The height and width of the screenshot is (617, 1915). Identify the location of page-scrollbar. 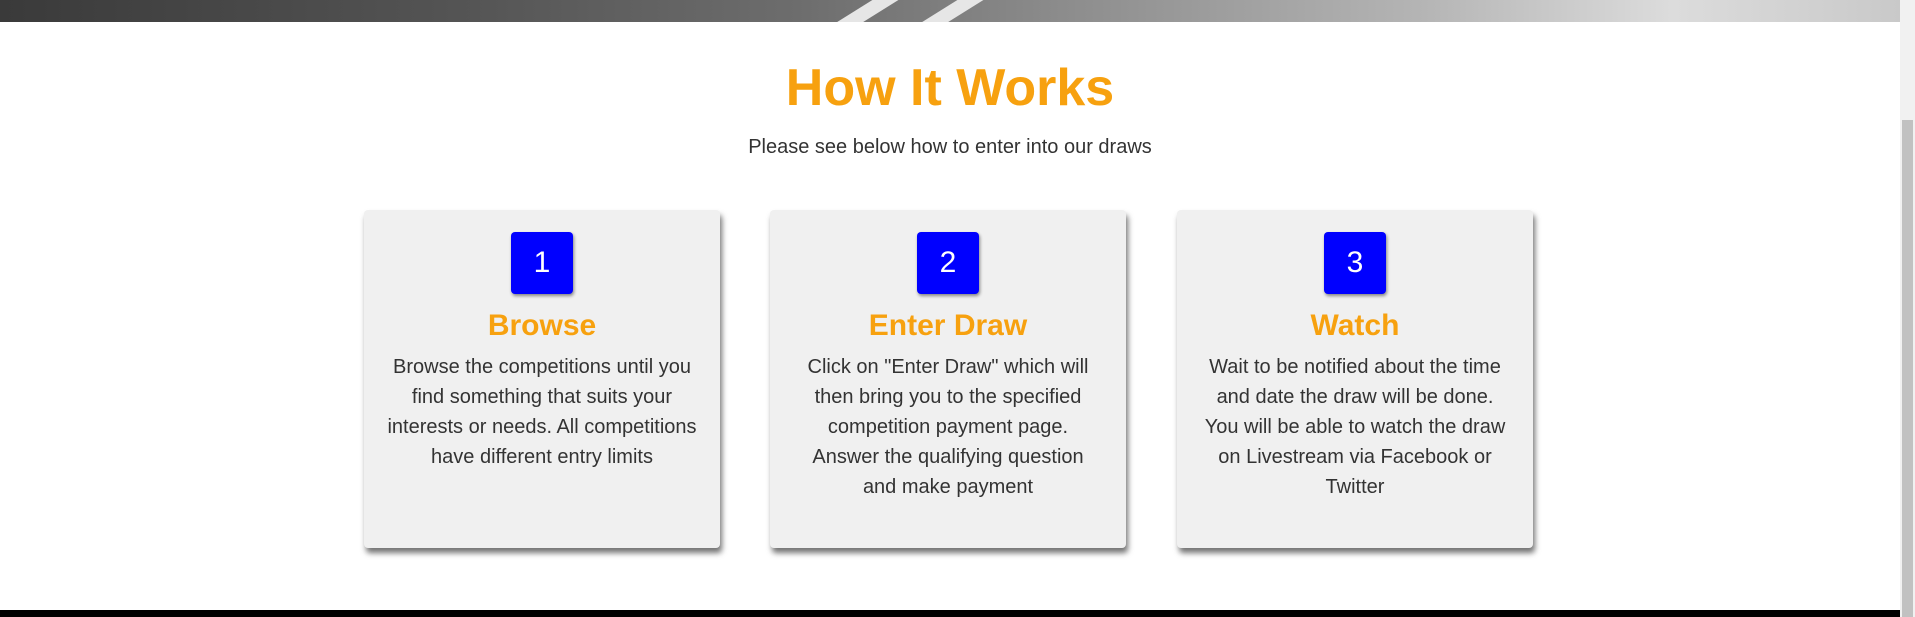
(1907, 308).